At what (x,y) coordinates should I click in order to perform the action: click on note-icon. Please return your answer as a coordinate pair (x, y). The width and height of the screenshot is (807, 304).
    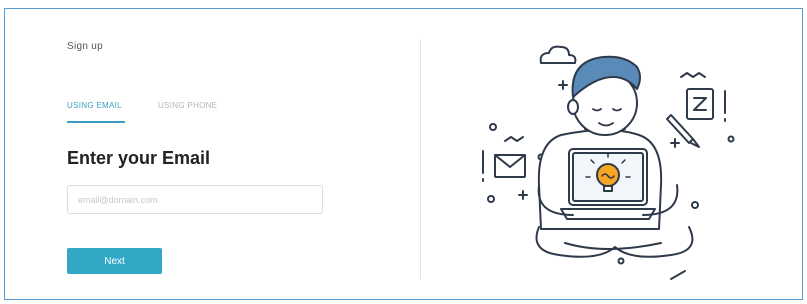
    Looking at the image, I should click on (700, 104).